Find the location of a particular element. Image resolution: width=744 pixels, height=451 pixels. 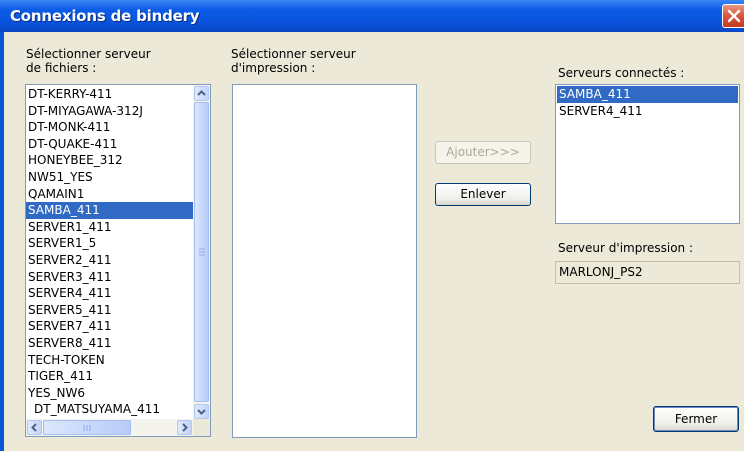

file-server-item: SERVER1_411 is located at coordinates (110, 227).